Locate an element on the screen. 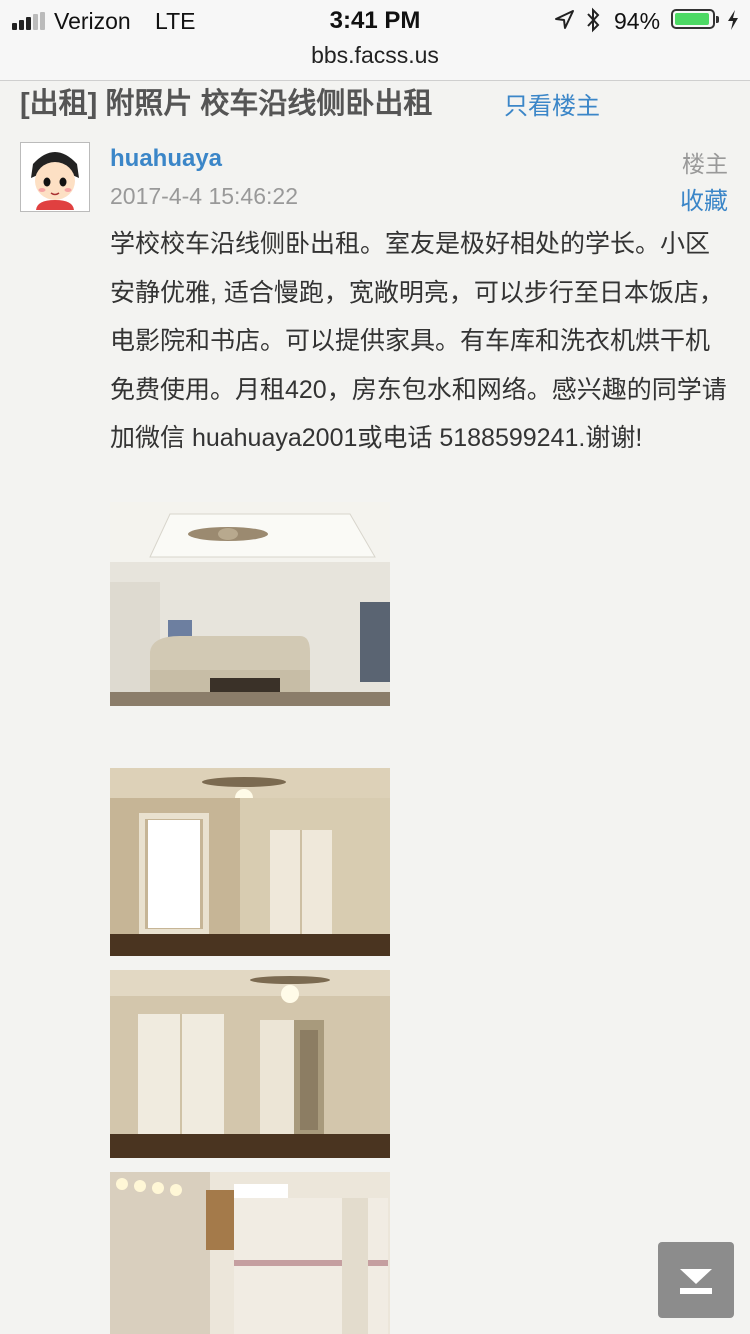  only-op-link: 只看楼主 is located at coordinates (552, 103).